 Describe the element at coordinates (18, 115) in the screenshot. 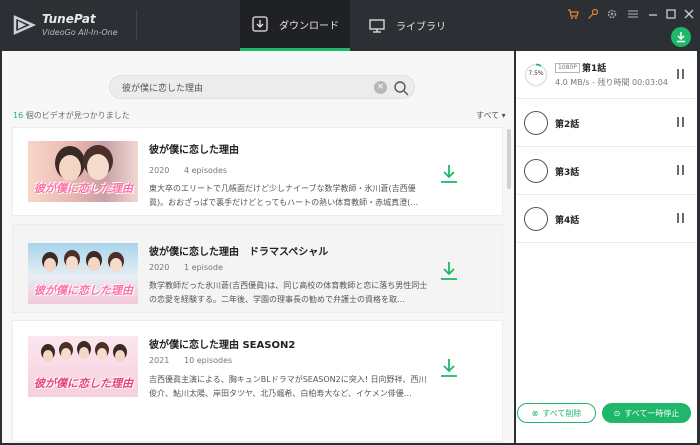

I see `results-count: 16` at that location.